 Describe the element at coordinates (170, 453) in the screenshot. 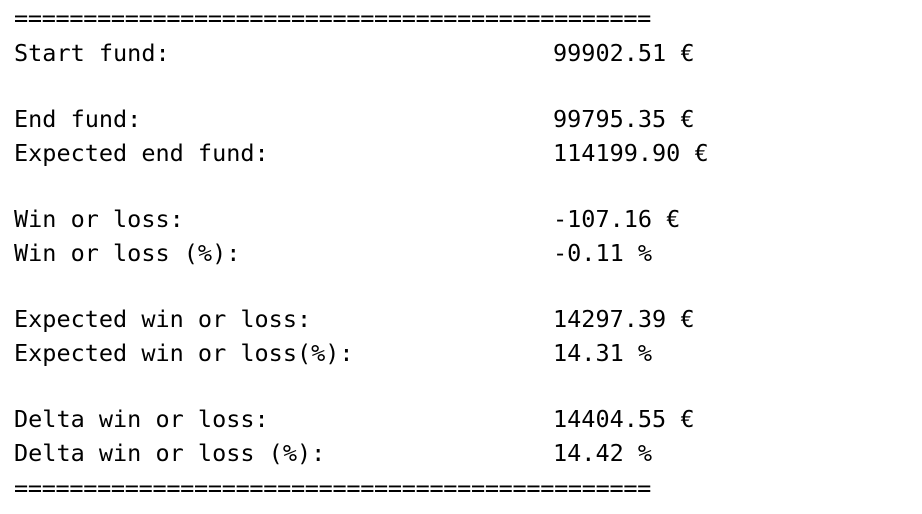

I see `row-label: Delta win or loss (%):` at that location.